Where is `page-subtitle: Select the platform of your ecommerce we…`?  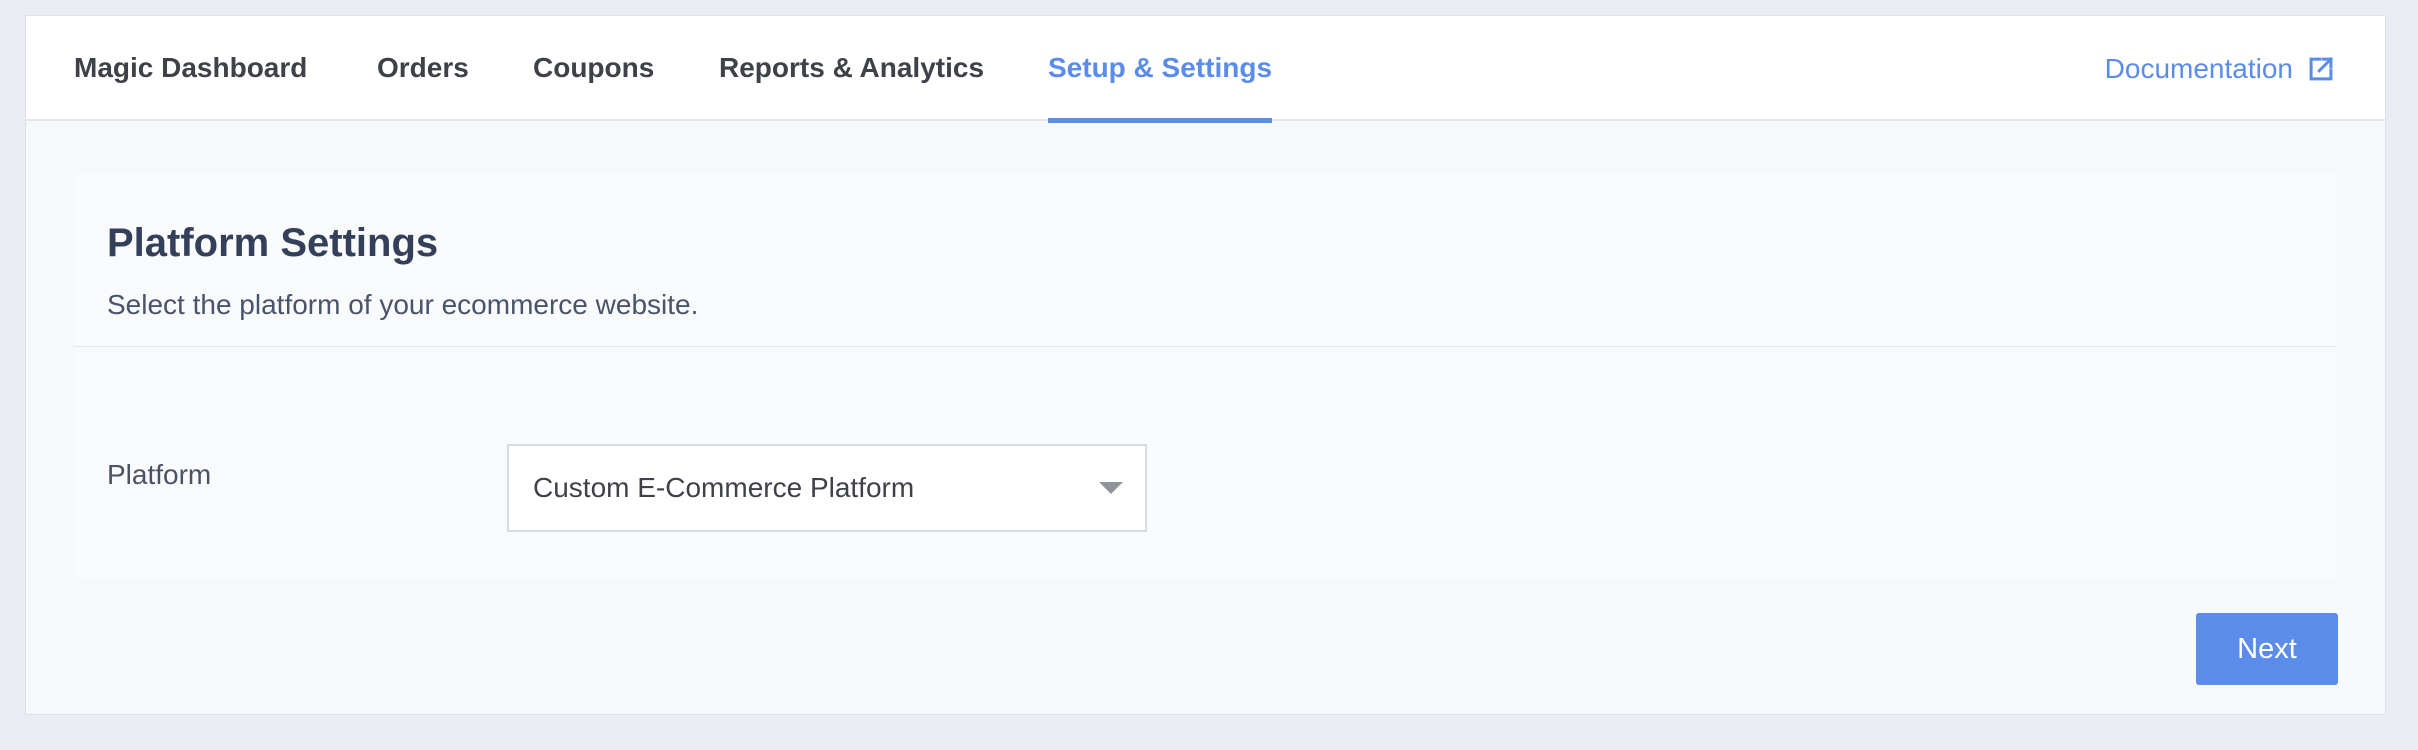 page-subtitle: Select the platform of your ecommerce we… is located at coordinates (403, 304).